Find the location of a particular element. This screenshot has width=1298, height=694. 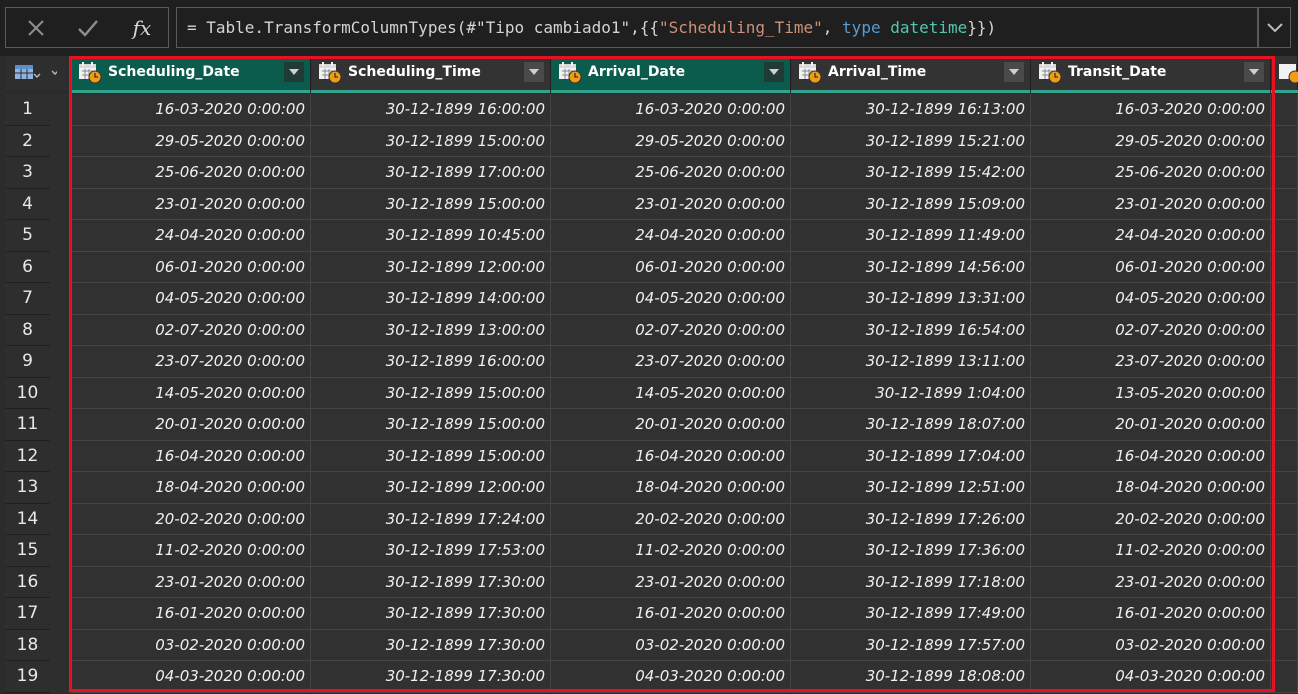

row-number: 5 is located at coordinates (27, 236).